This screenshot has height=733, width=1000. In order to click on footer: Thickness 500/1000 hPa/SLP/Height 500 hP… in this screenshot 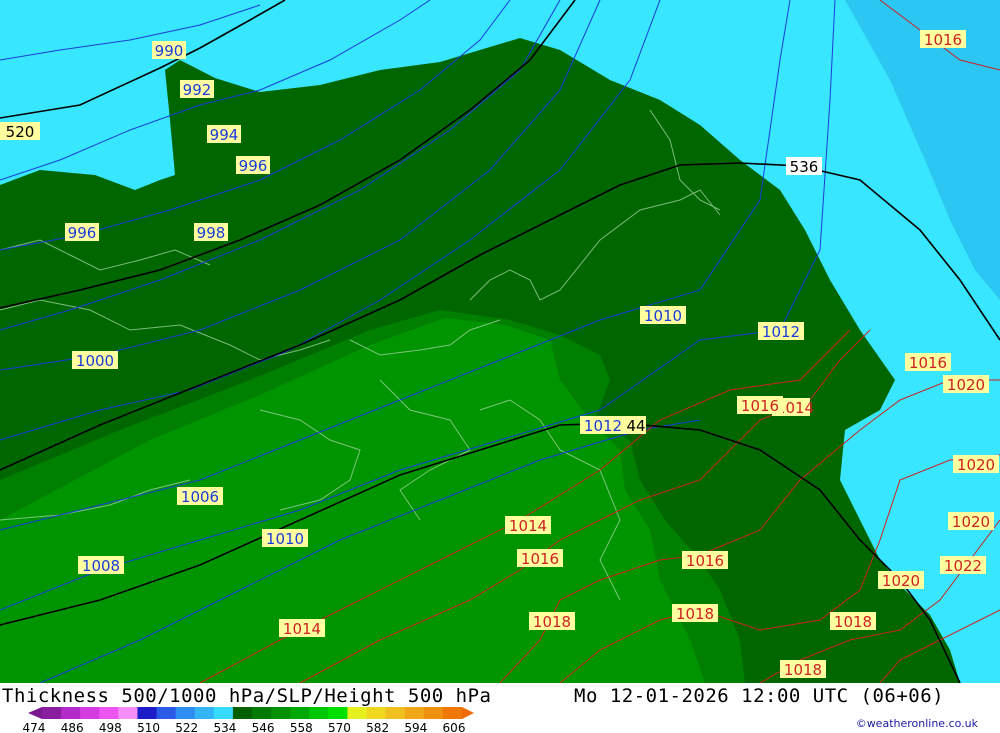, I will do `click(500, 708)`.